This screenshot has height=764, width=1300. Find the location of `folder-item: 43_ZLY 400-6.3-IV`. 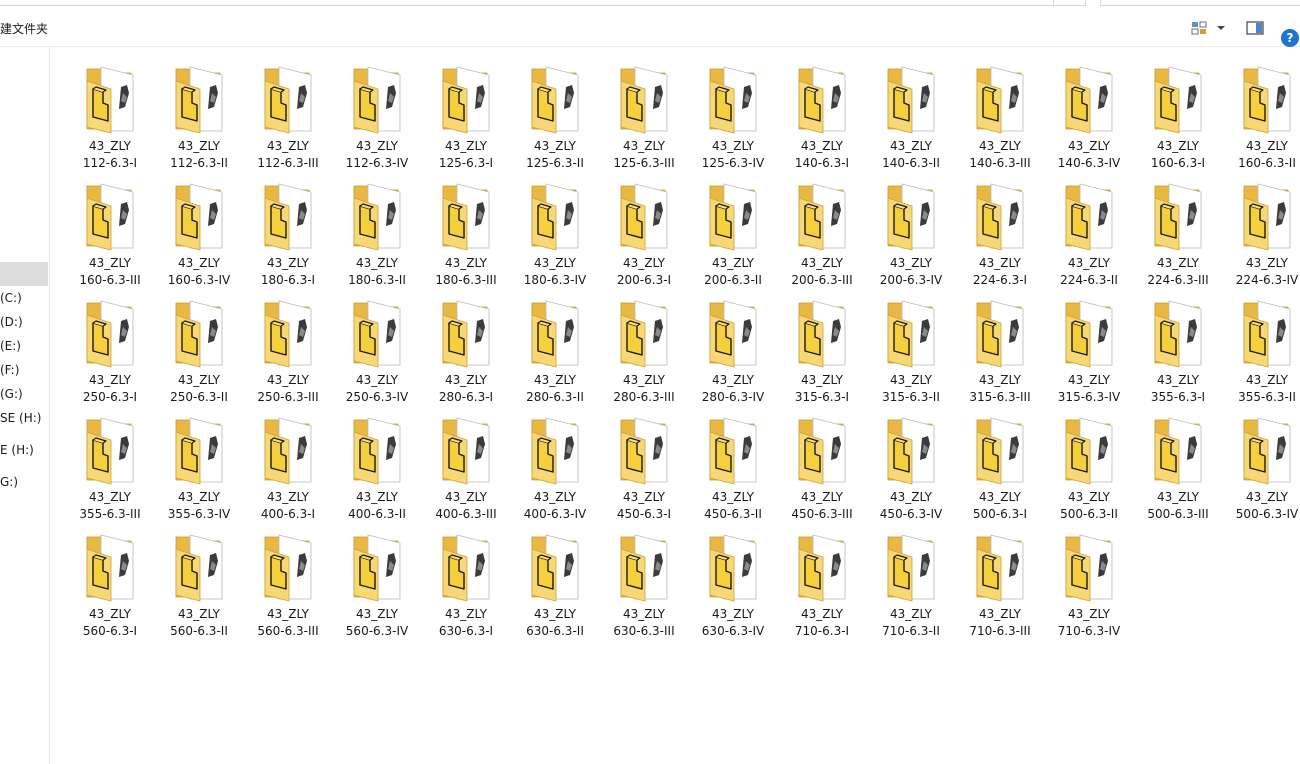

folder-item: 43_ZLY 400-6.3-IV is located at coordinates (555, 463).